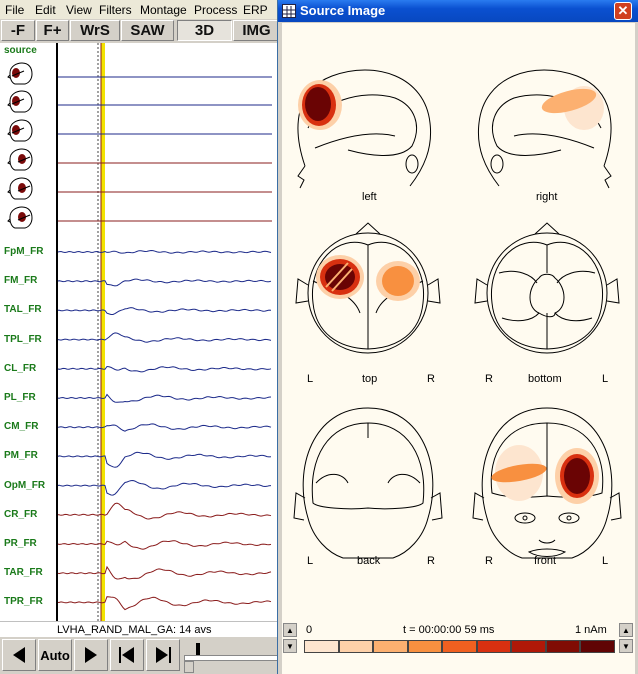 The height and width of the screenshot is (674, 638). I want to click on right-ear, so click(497, 164).